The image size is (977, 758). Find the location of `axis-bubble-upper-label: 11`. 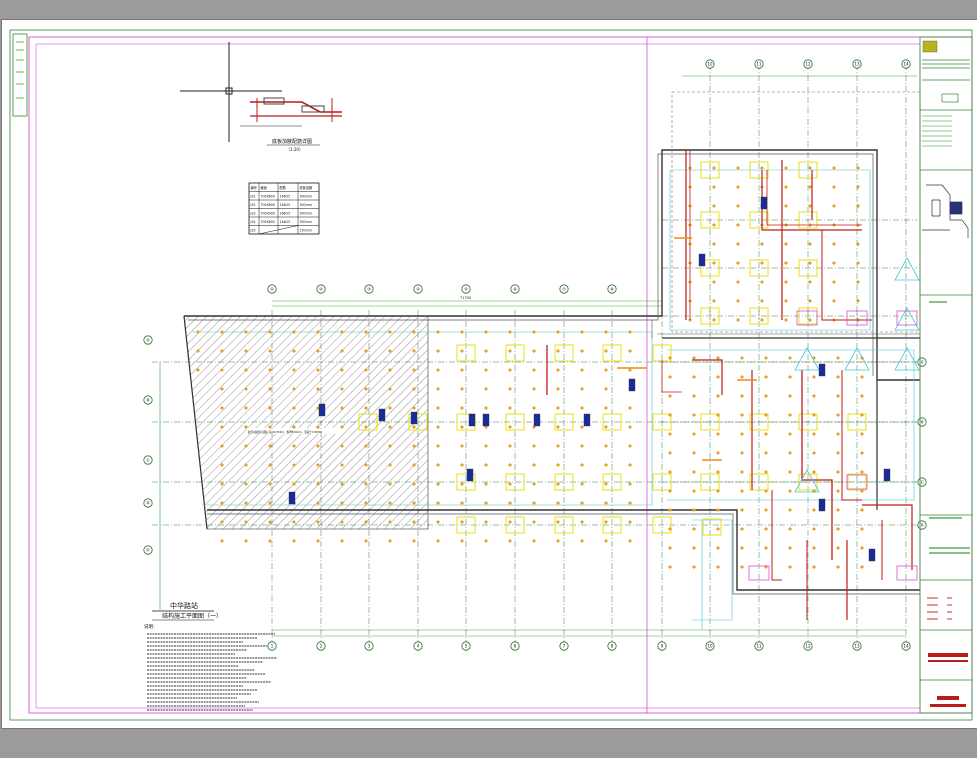

axis-bubble-upper-label: 11 is located at coordinates (759, 64).